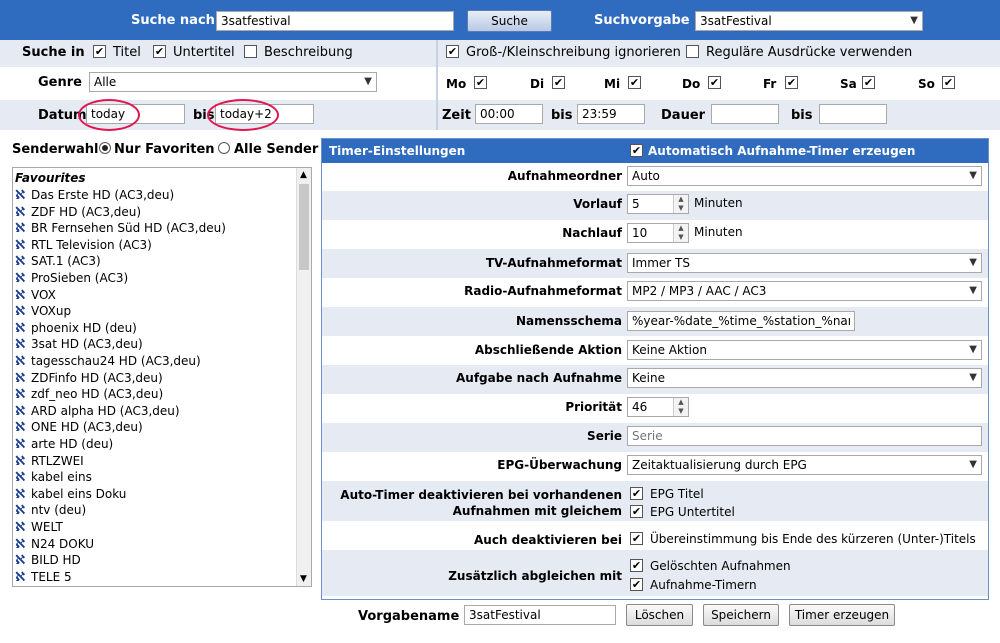 The image size is (1000, 643). What do you see at coordinates (868, 82) in the screenshot?
I see `day-sa-checkbox` at bounding box center [868, 82].